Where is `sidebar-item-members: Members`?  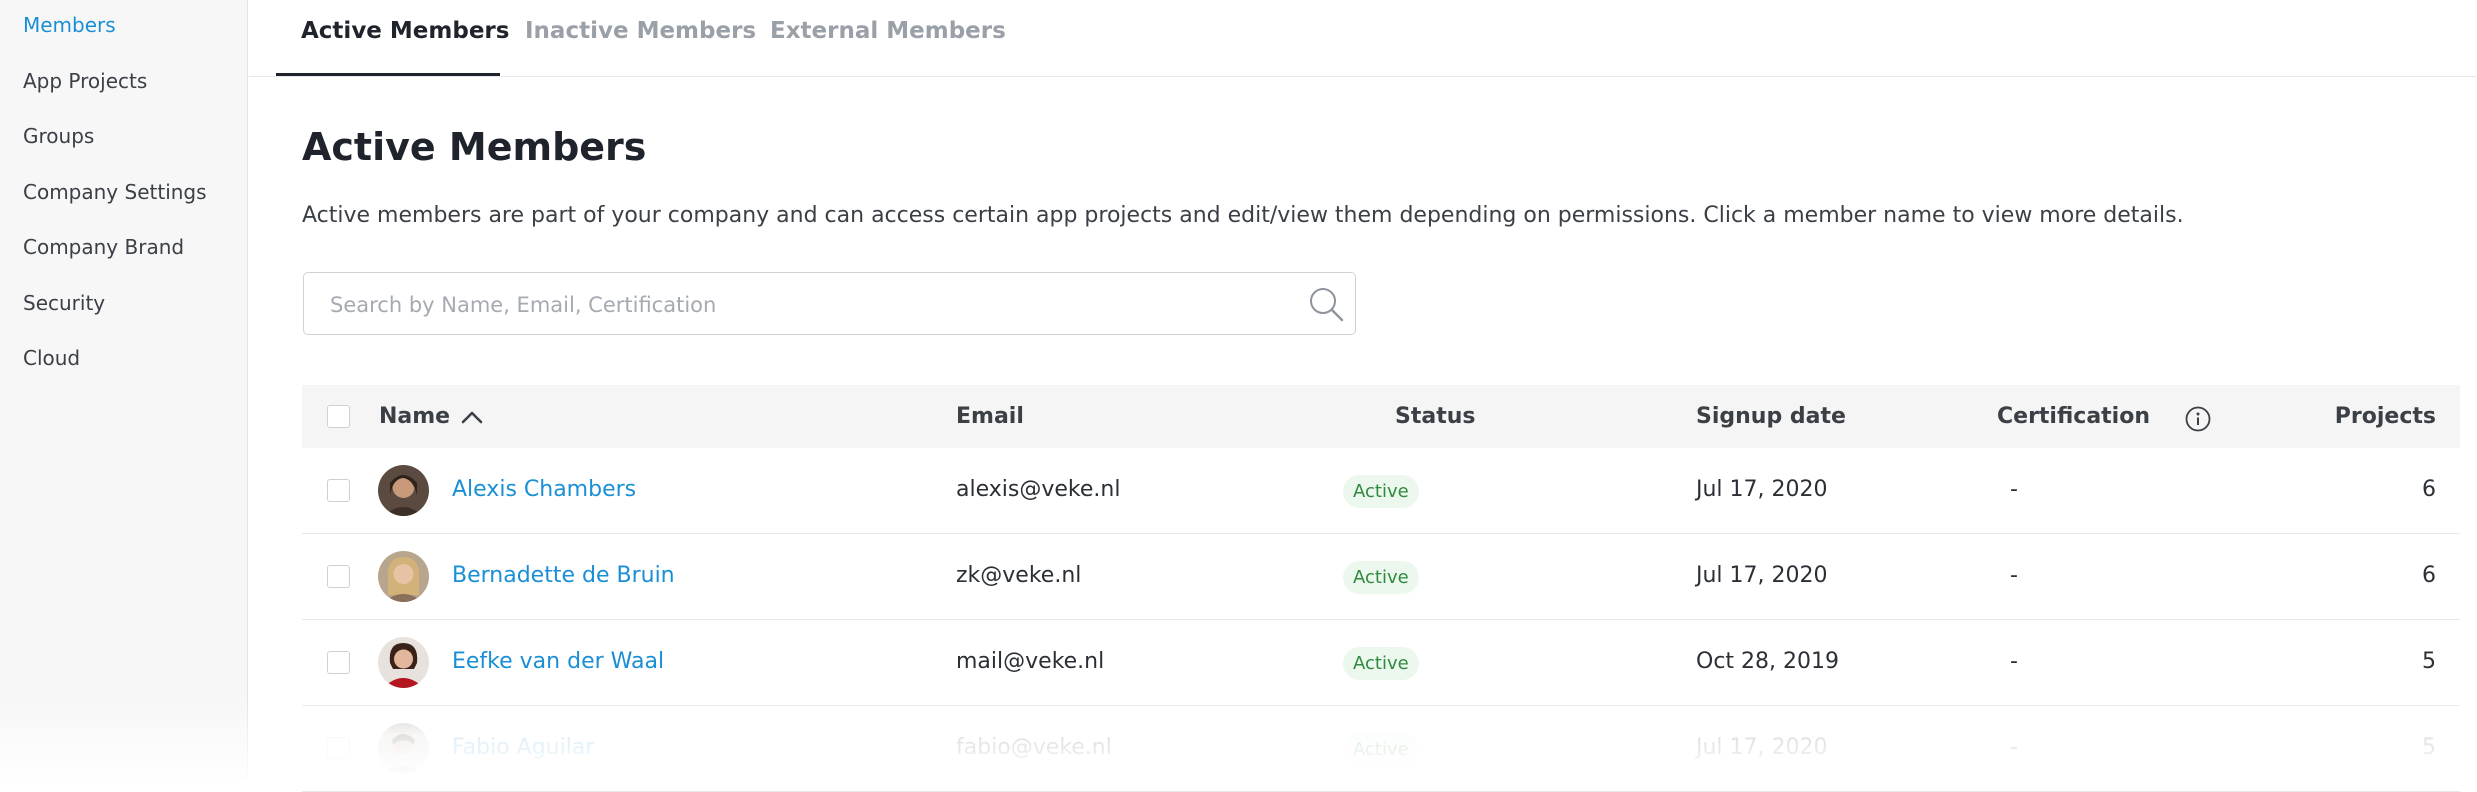 sidebar-item-members: Members is located at coordinates (69, 25).